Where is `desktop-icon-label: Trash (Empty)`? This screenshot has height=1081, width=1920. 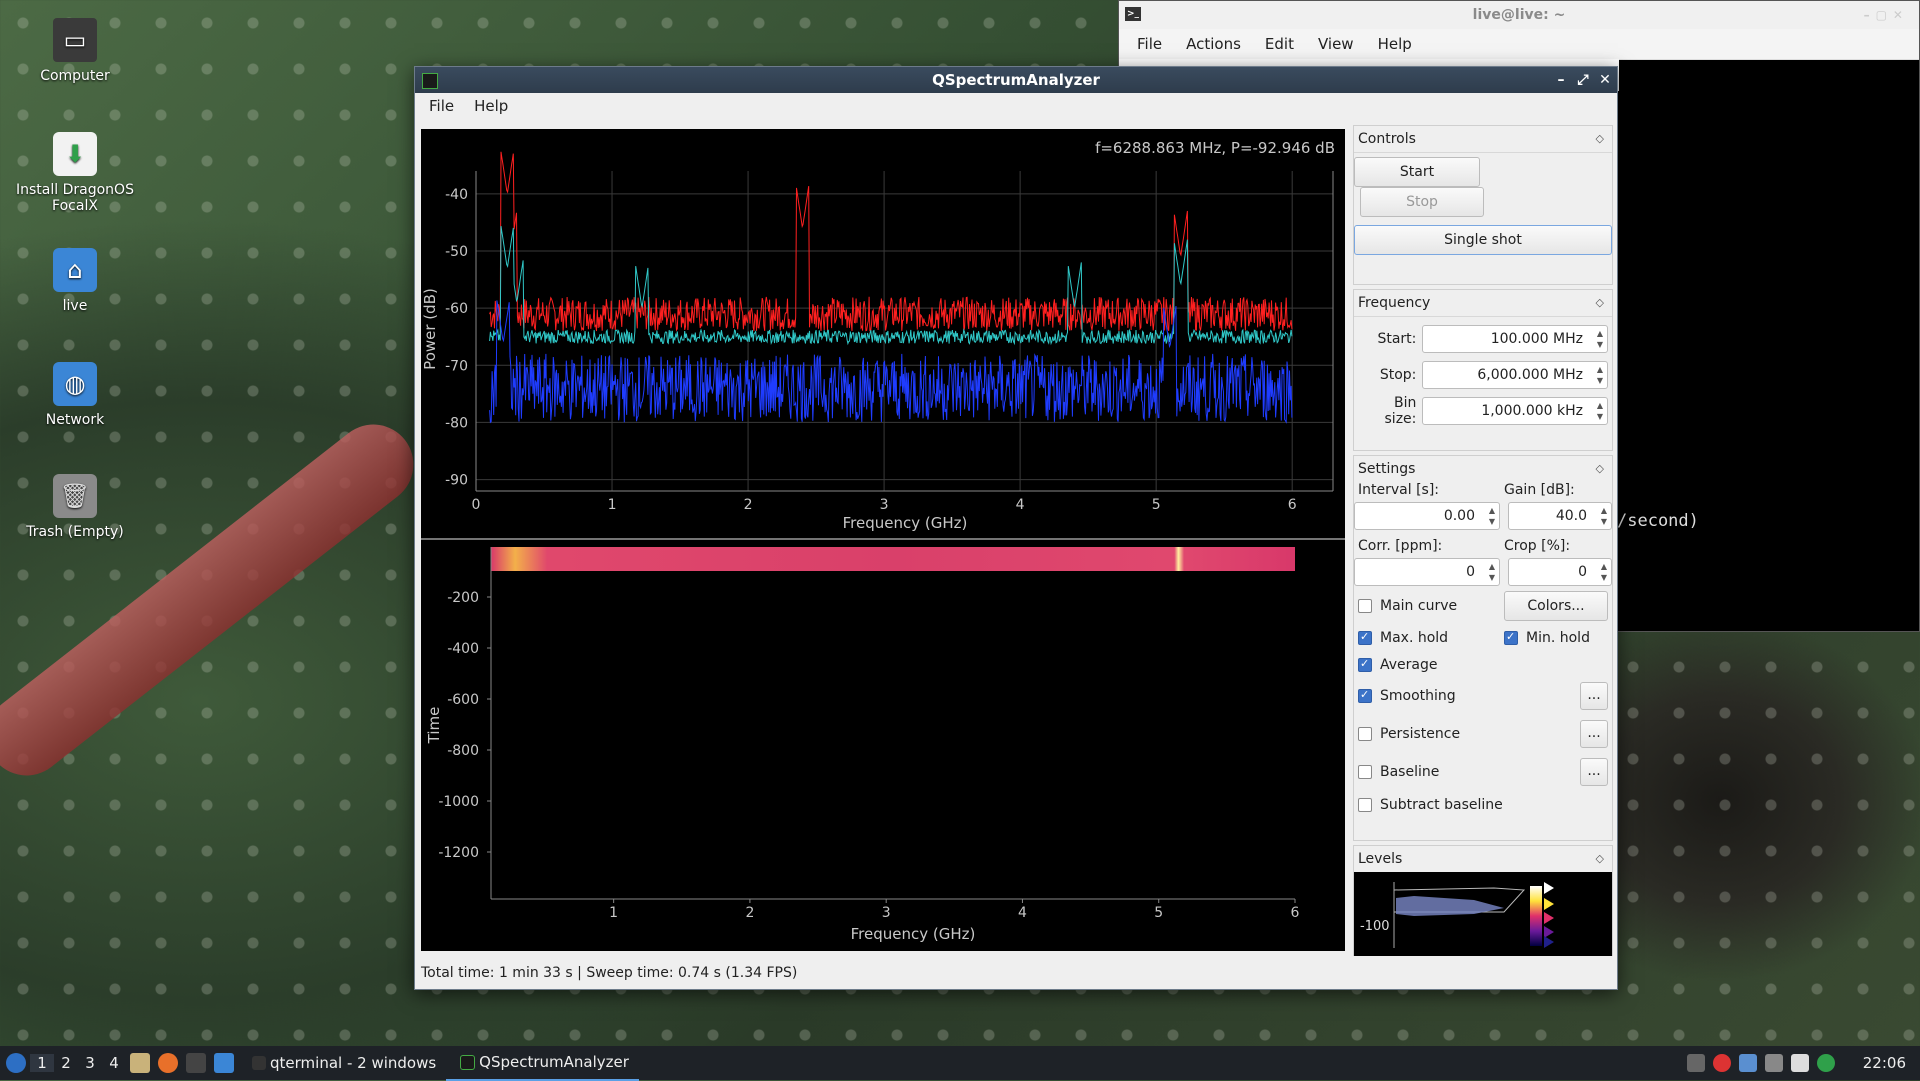 desktop-icon-label: Trash (Empty) is located at coordinates (75, 532).